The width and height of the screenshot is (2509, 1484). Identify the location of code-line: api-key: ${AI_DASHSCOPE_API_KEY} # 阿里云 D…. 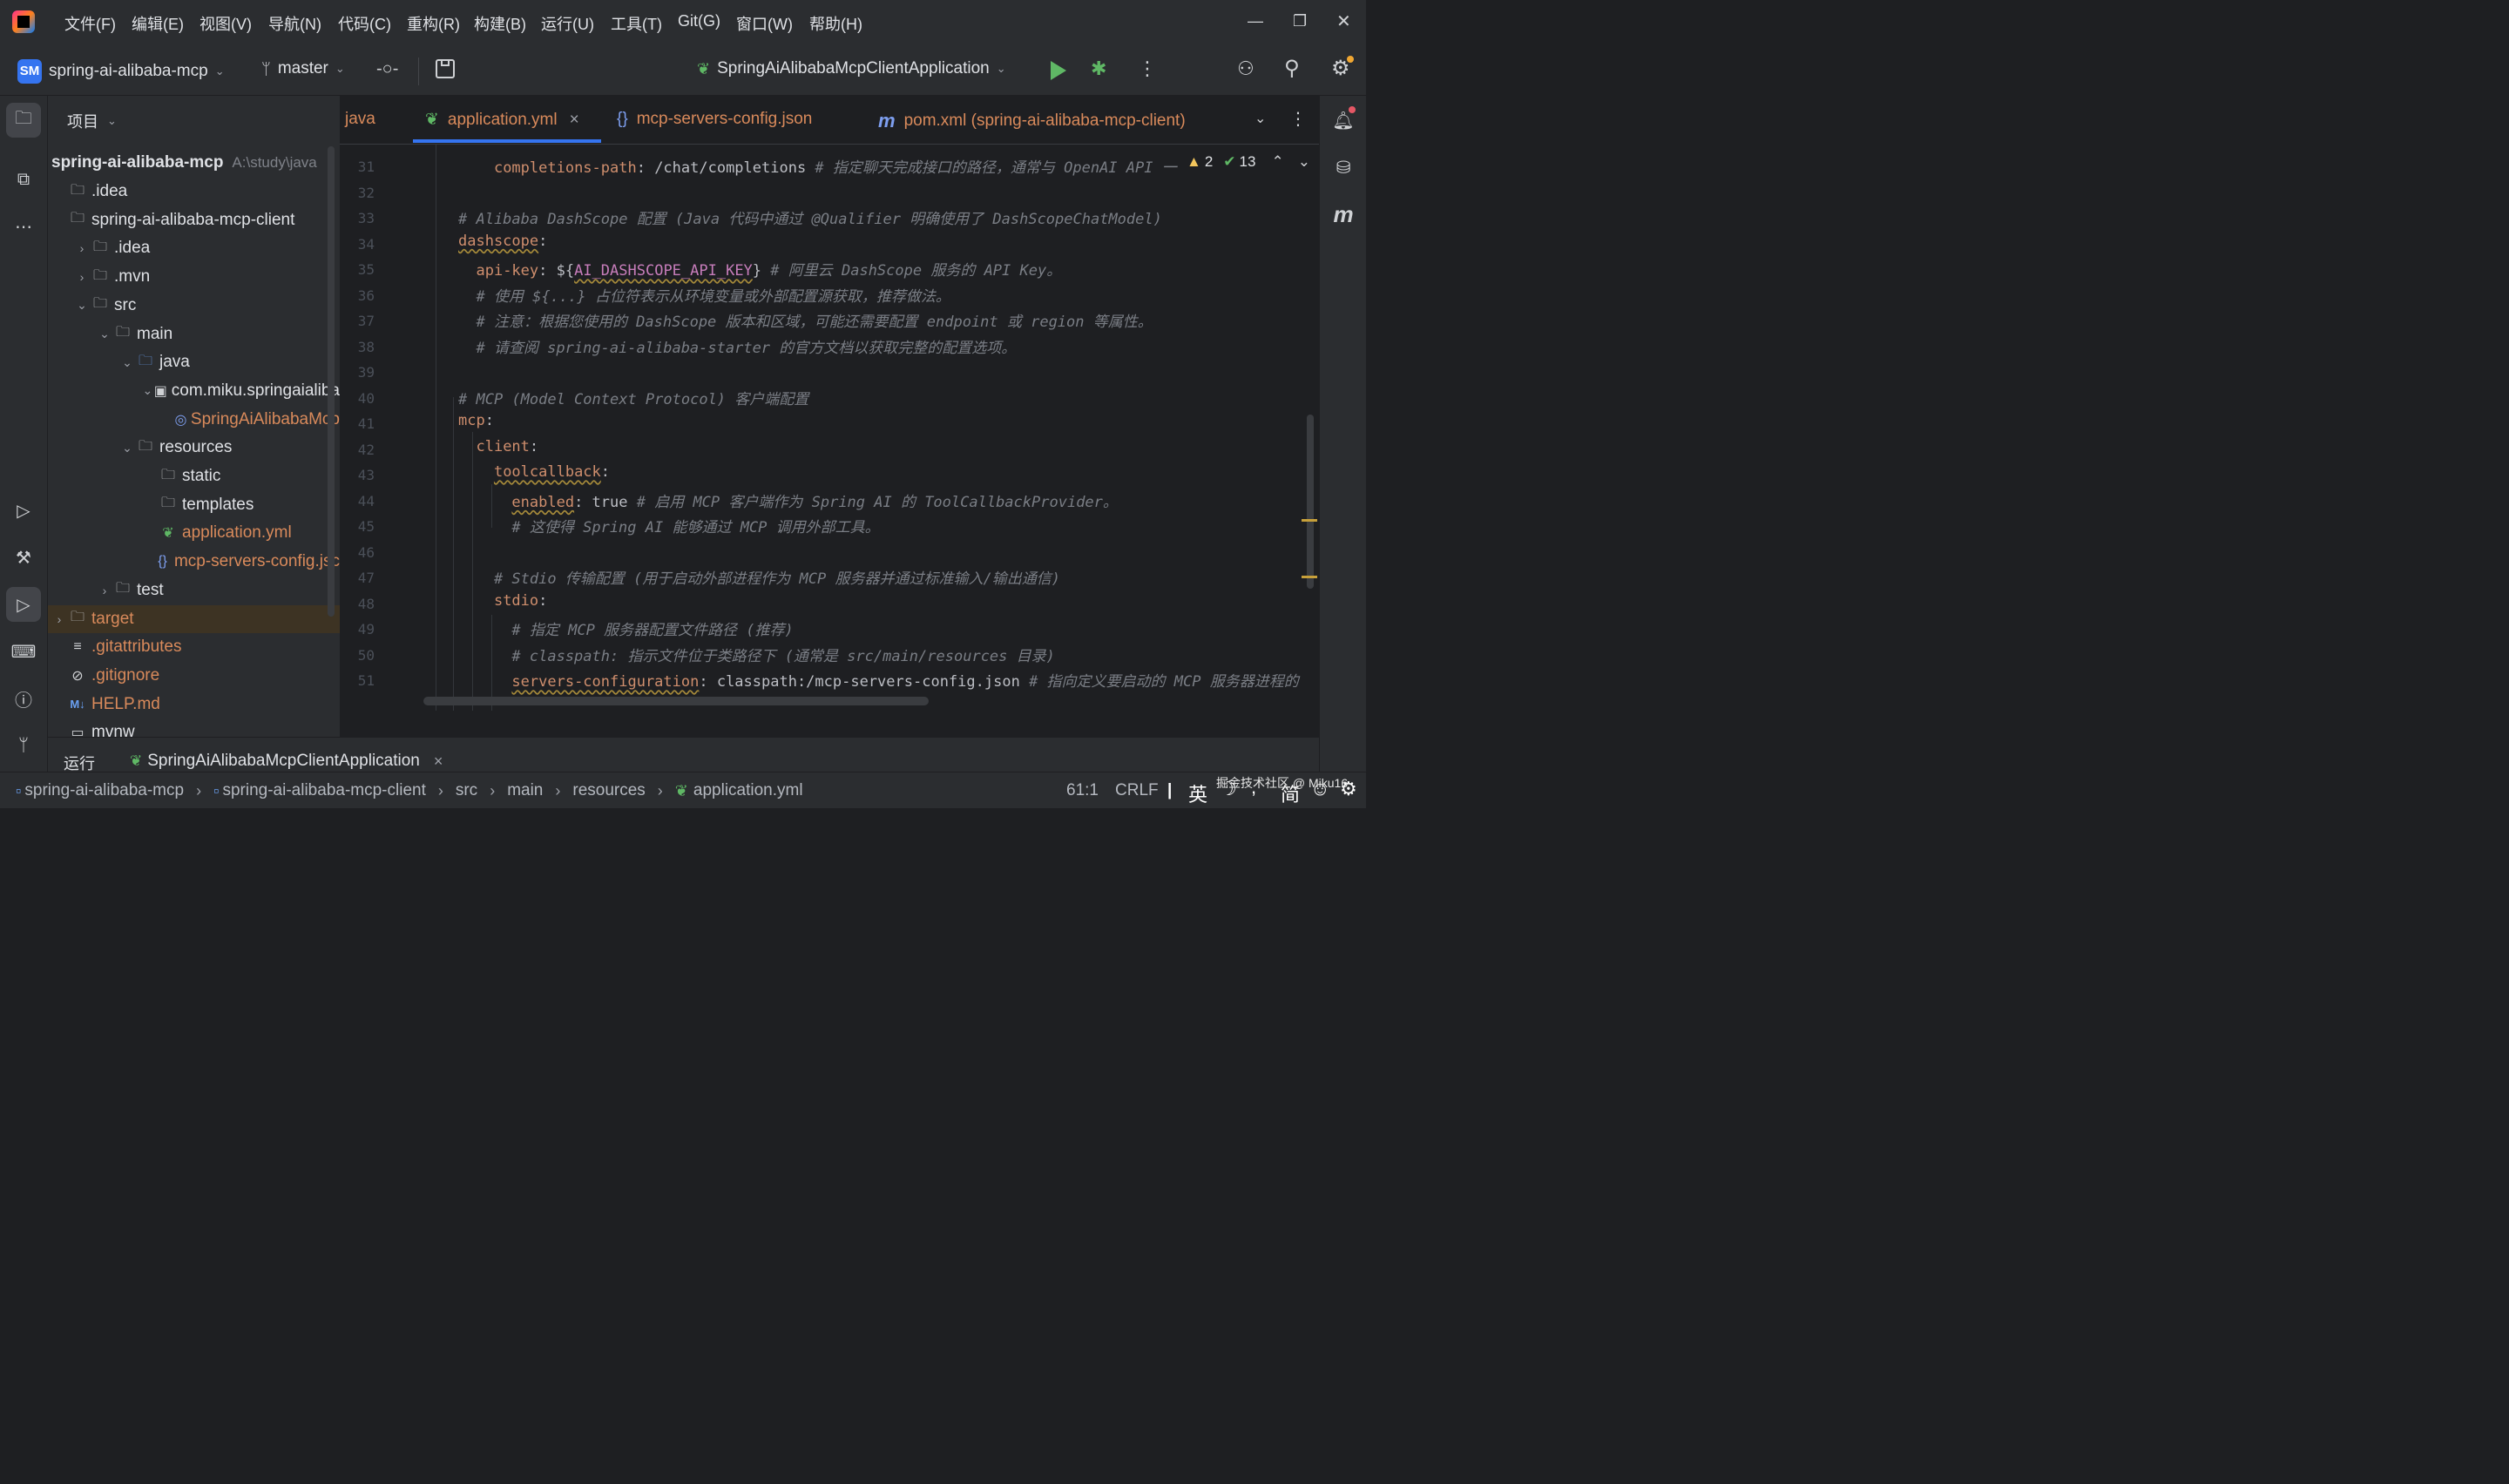
(759, 269).